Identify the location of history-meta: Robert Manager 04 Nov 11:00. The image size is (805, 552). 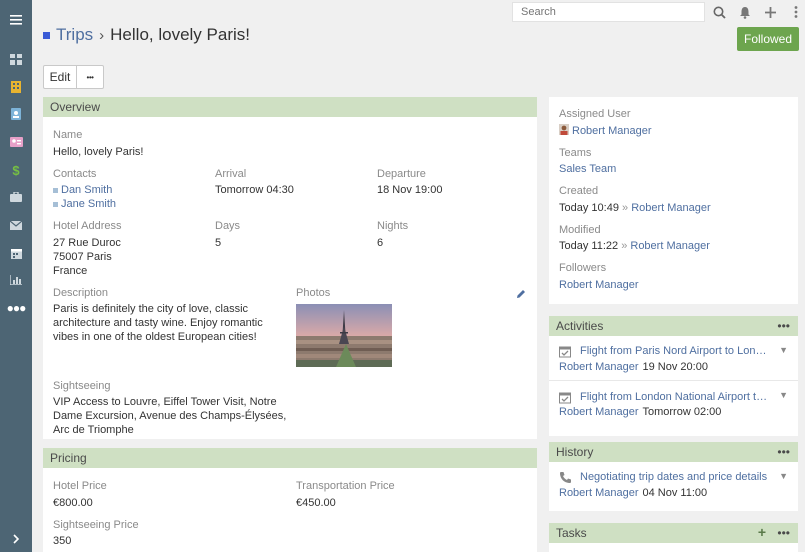
(633, 493).